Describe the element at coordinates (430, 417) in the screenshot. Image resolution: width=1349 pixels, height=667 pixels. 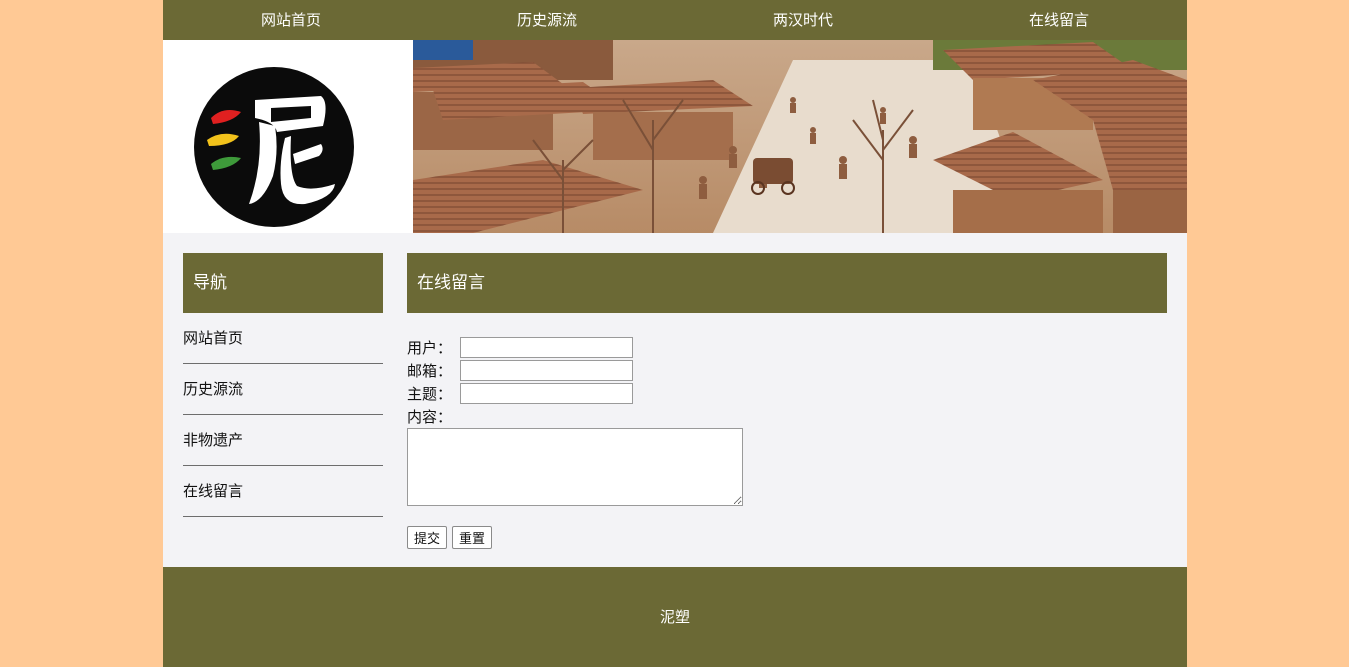
I see `content-label: 内容：` at that location.